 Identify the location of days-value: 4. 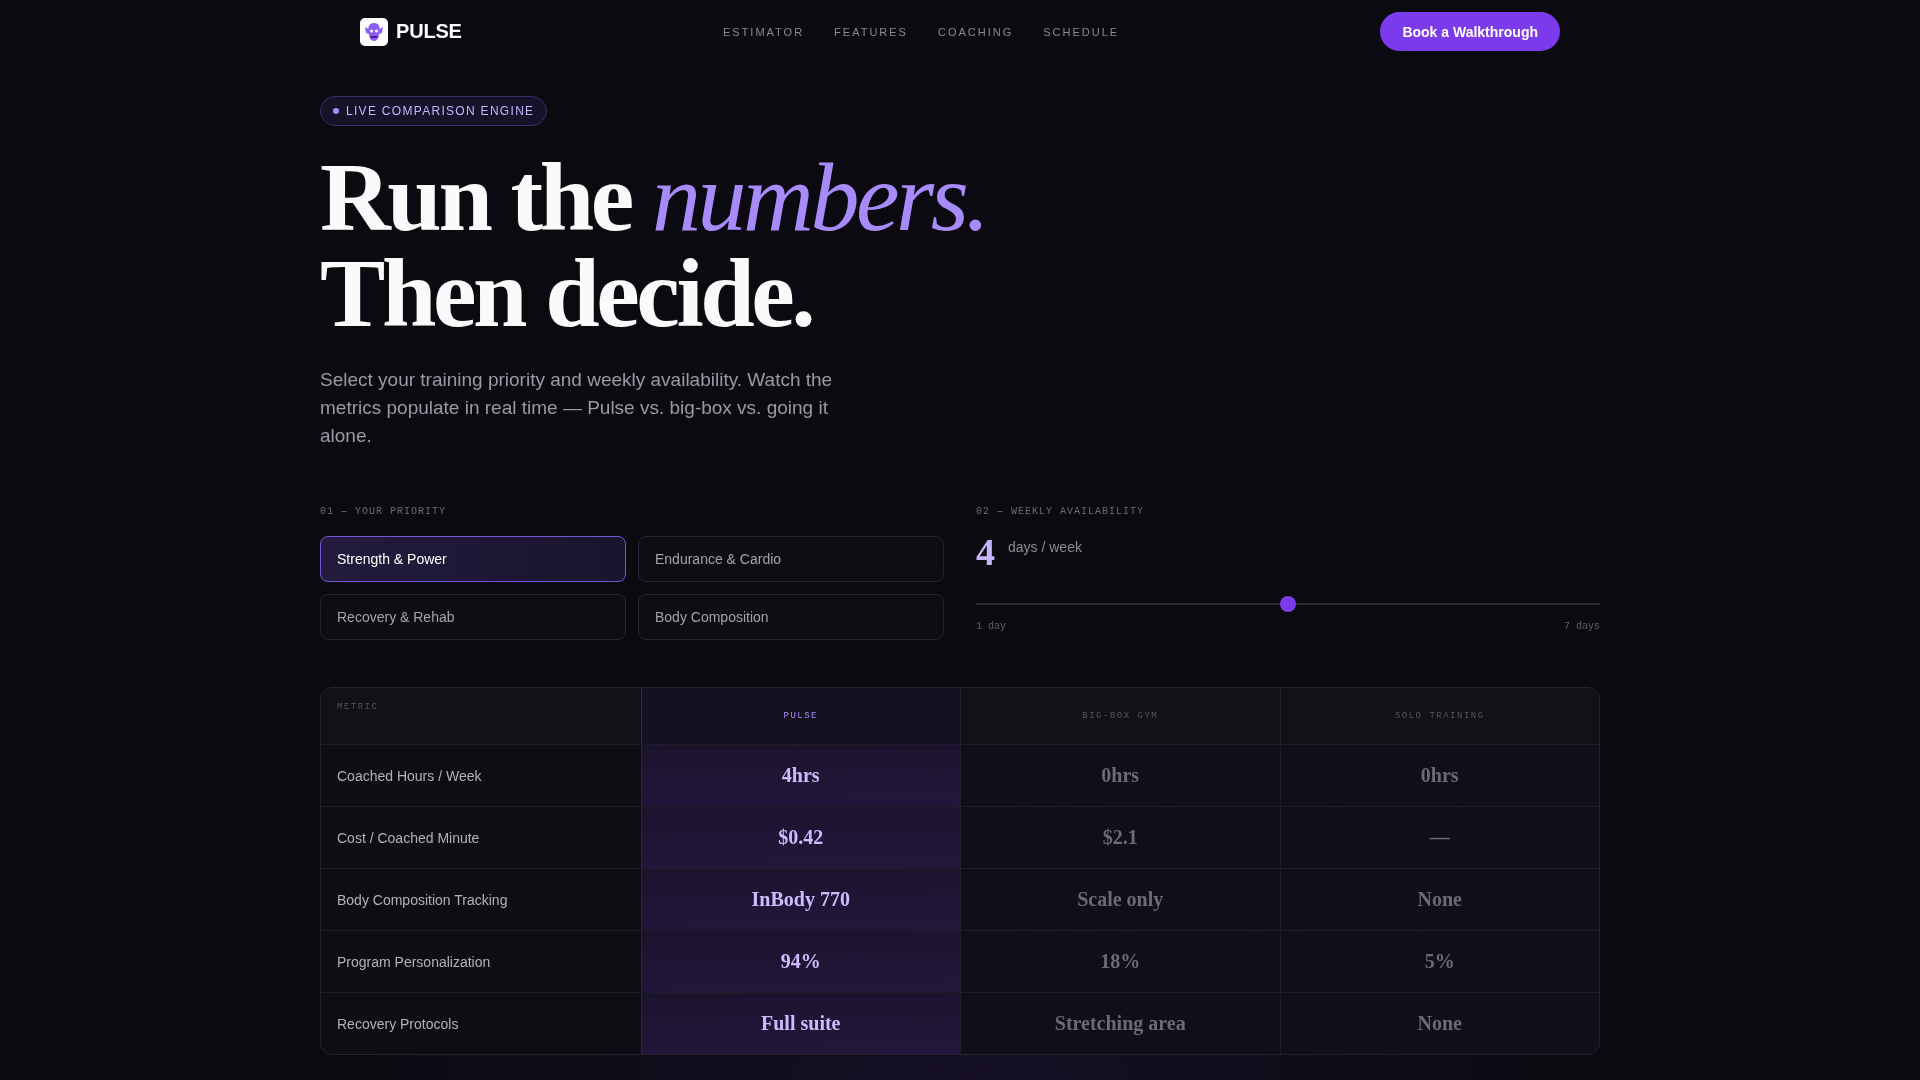
(985, 552).